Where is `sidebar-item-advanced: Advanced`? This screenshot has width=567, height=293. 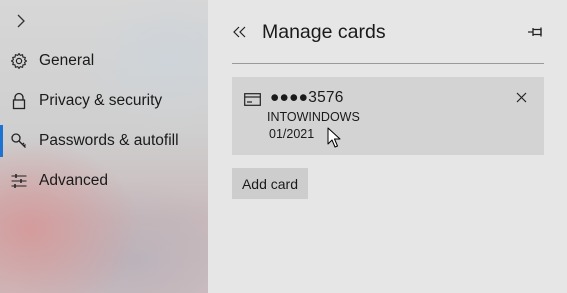 sidebar-item-advanced: Advanced is located at coordinates (104, 181).